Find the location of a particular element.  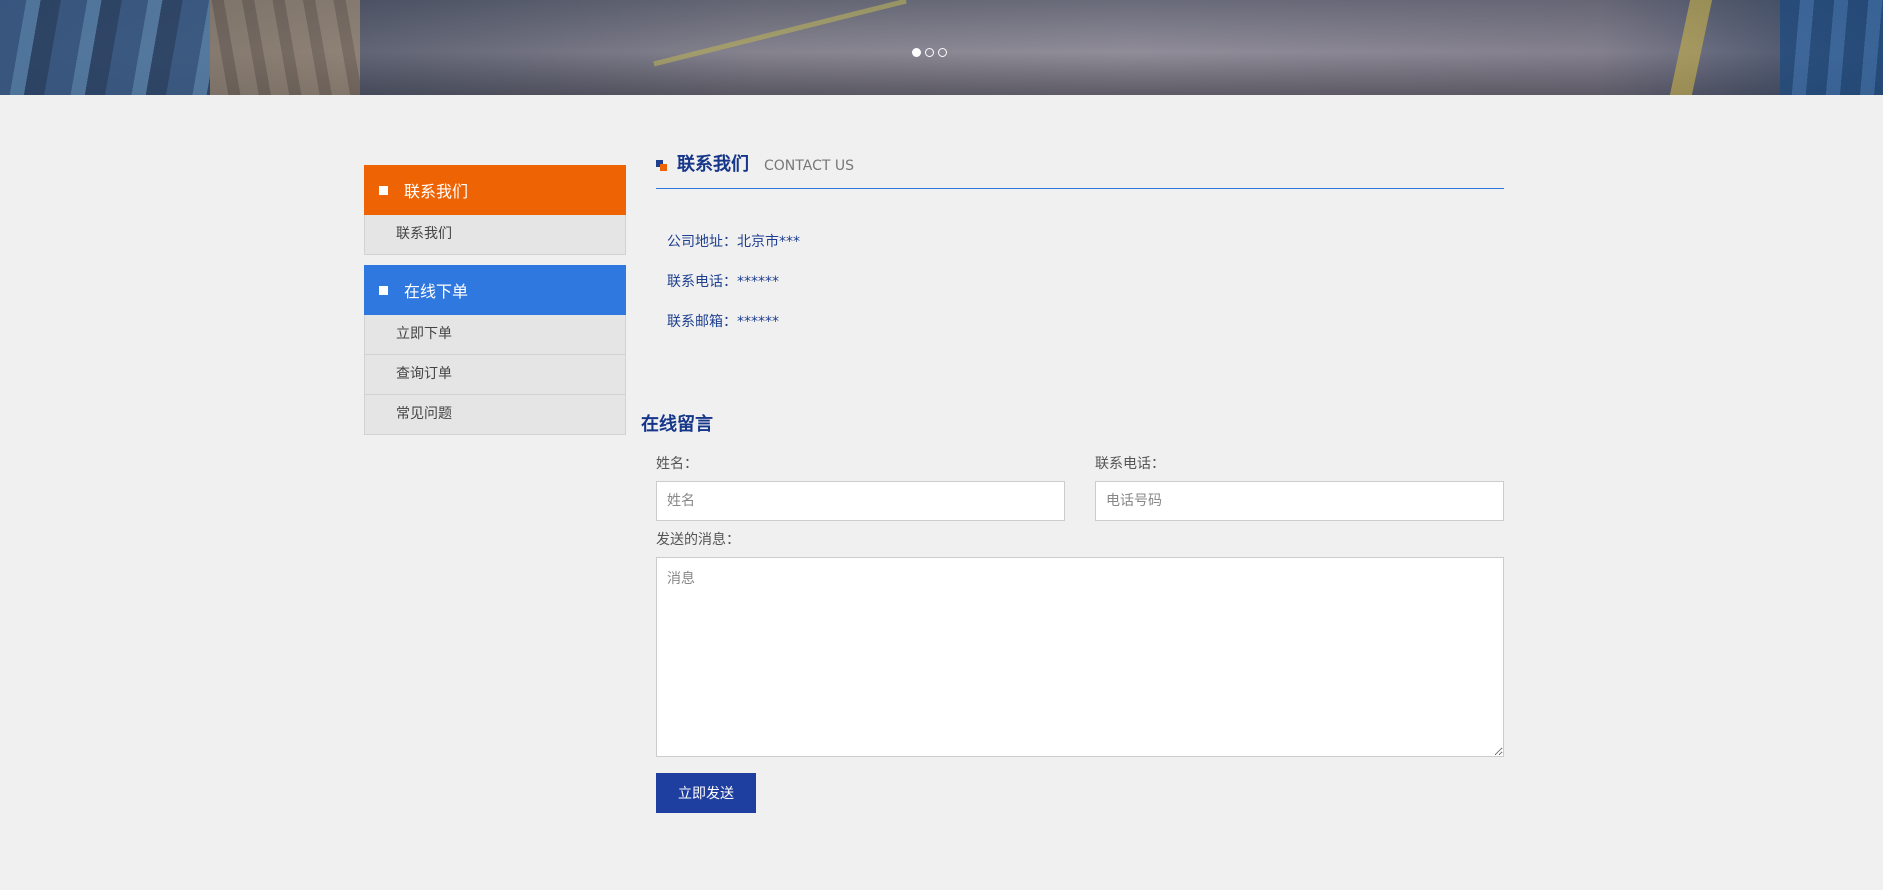

page-title: 联系我们 is located at coordinates (713, 164).